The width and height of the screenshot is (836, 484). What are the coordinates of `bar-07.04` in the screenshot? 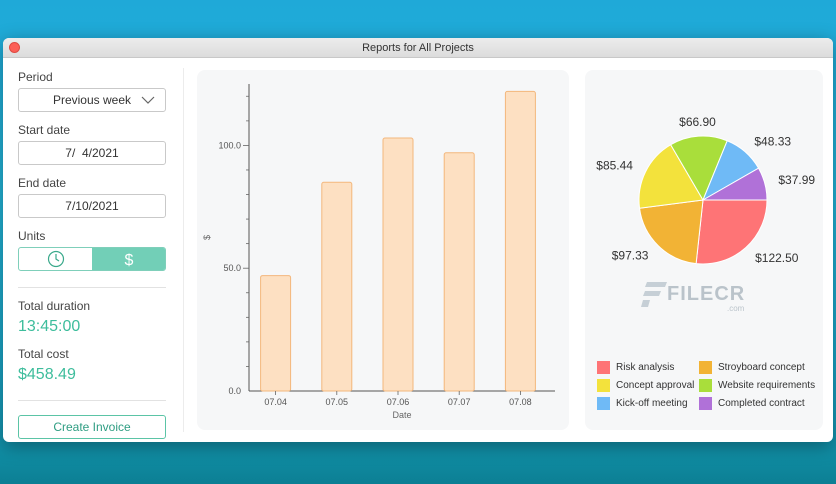 It's located at (276, 333).